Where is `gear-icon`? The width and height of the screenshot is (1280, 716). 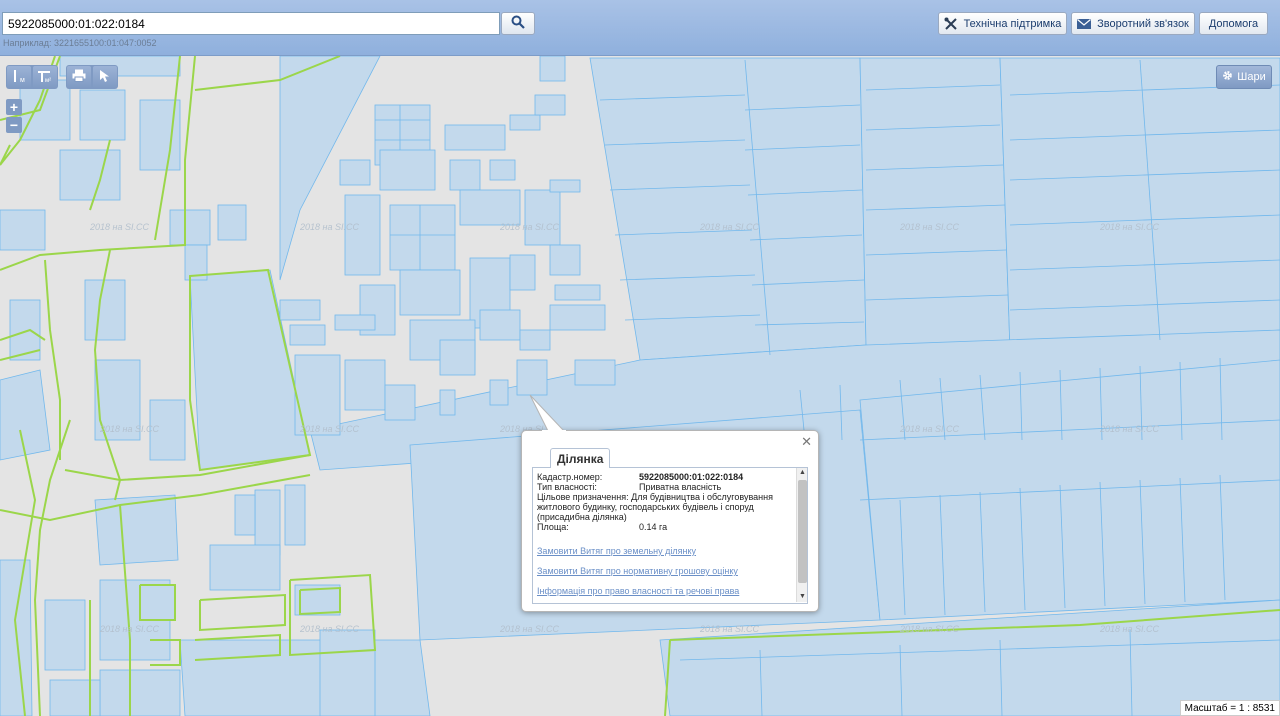 gear-icon is located at coordinates (1227, 77).